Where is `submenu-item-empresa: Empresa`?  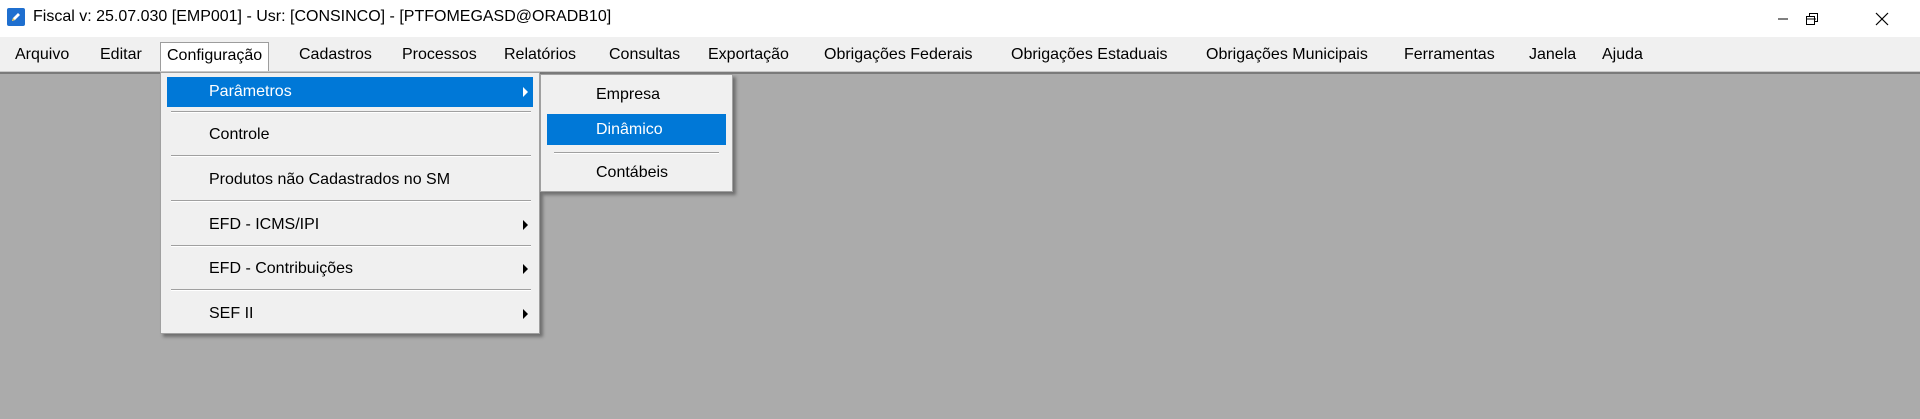
submenu-item-empresa: Empresa is located at coordinates (636, 94).